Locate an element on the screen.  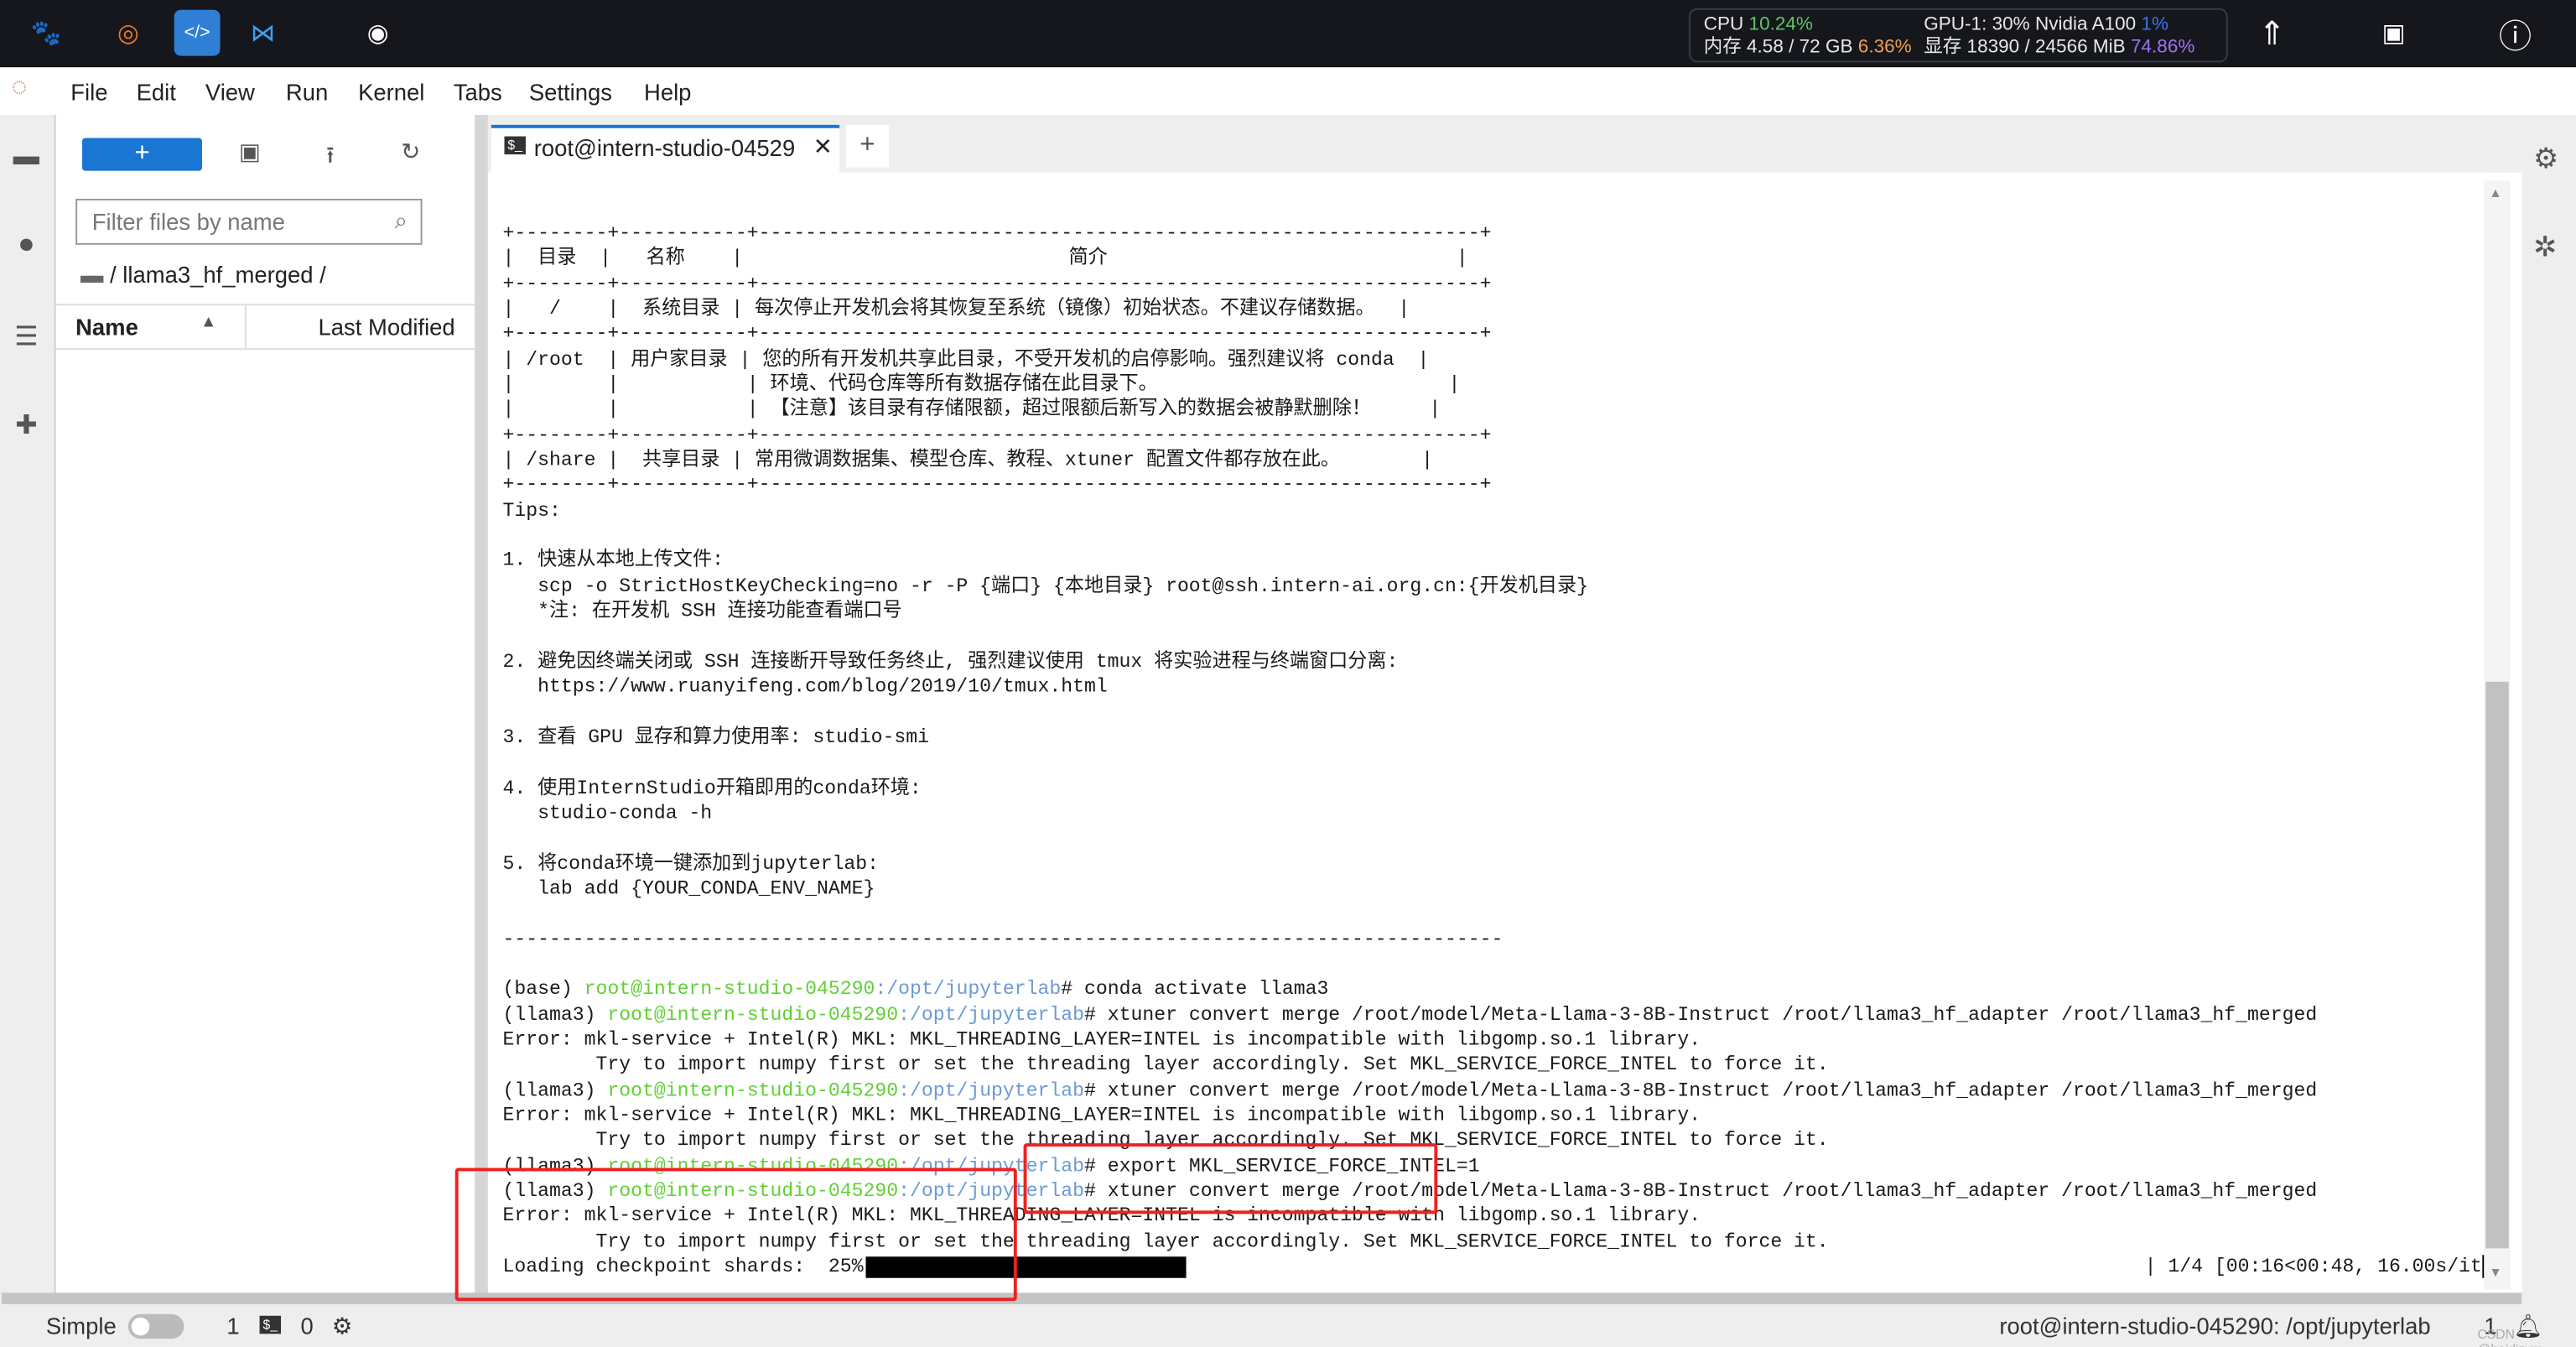
kernel-count: 1 is located at coordinates (232, 1326).